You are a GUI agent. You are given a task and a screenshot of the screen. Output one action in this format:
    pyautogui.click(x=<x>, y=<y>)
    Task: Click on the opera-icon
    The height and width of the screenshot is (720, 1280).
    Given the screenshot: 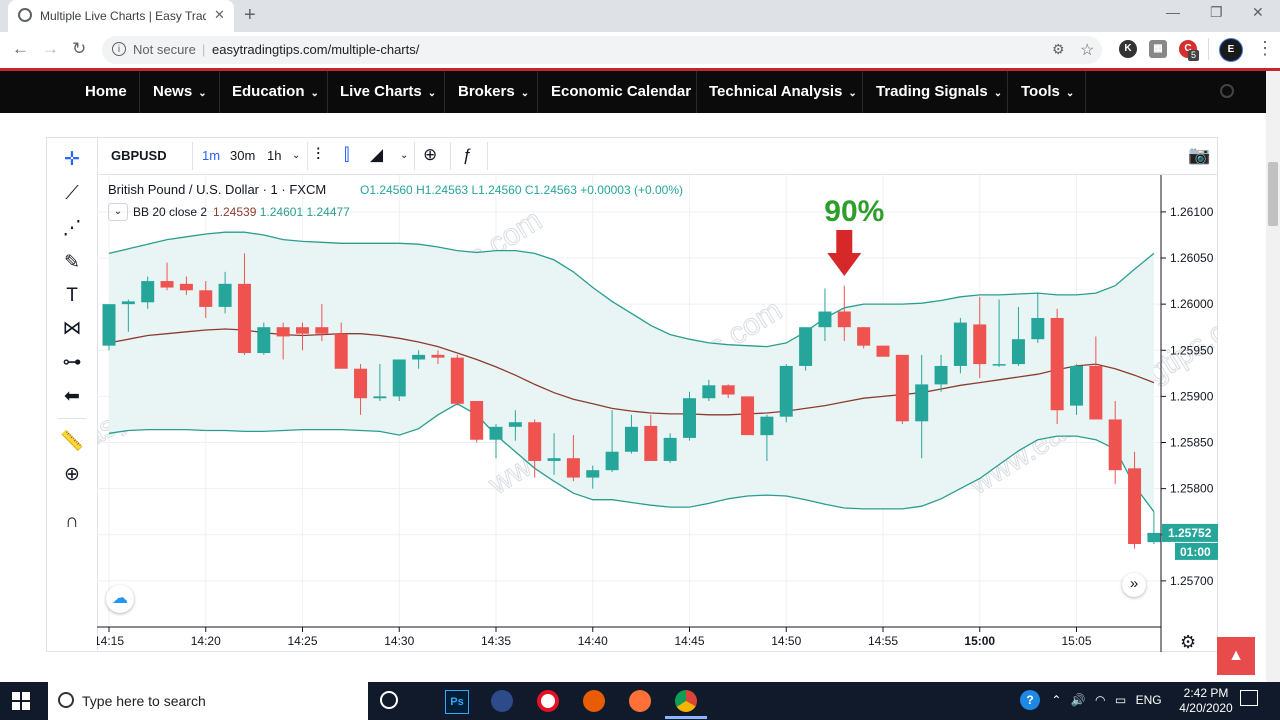 What is the action you would take?
    pyautogui.click(x=548, y=701)
    